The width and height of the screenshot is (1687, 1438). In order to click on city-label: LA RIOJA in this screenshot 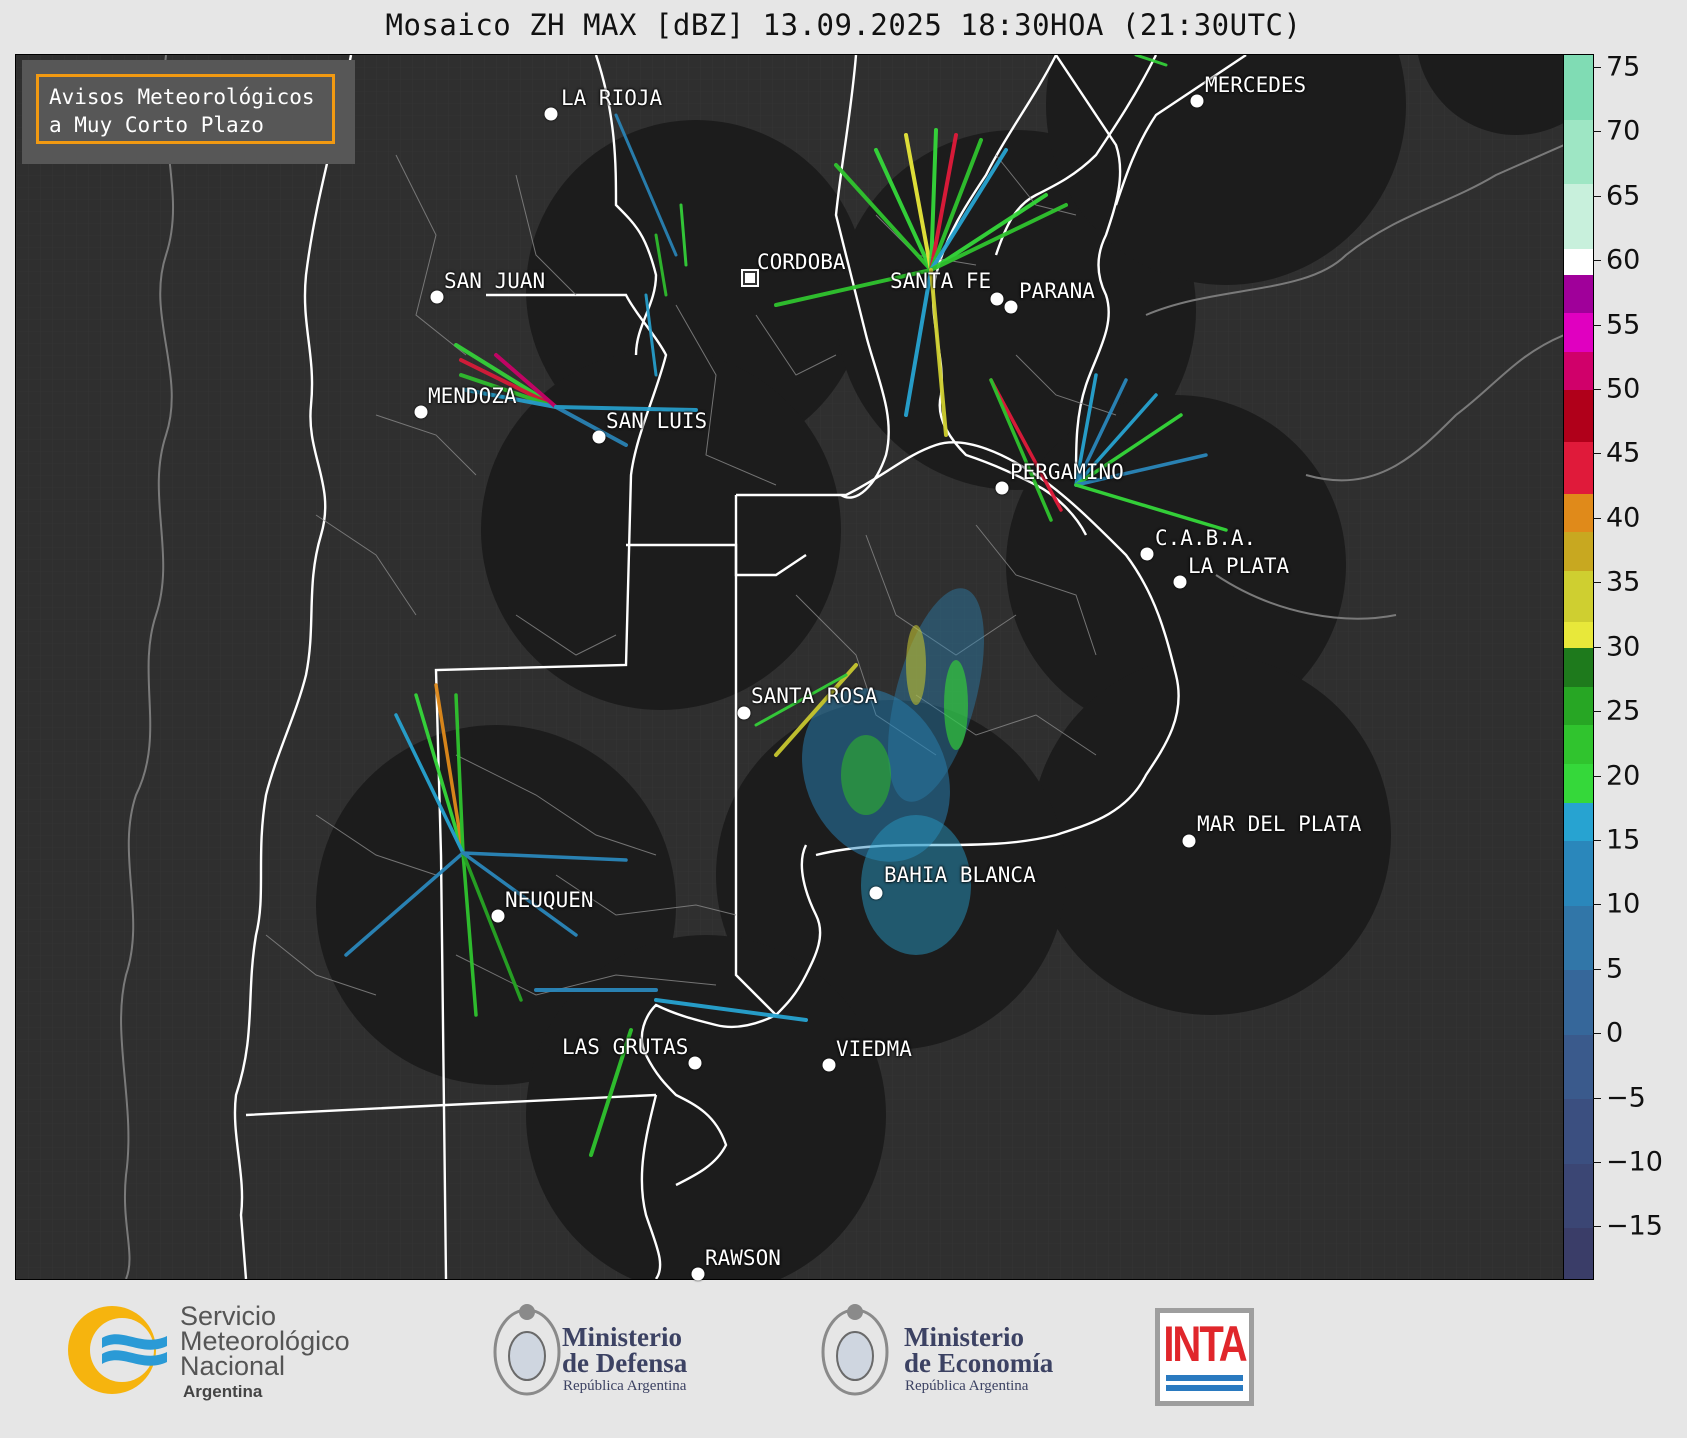, I will do `click(612, 98)`.